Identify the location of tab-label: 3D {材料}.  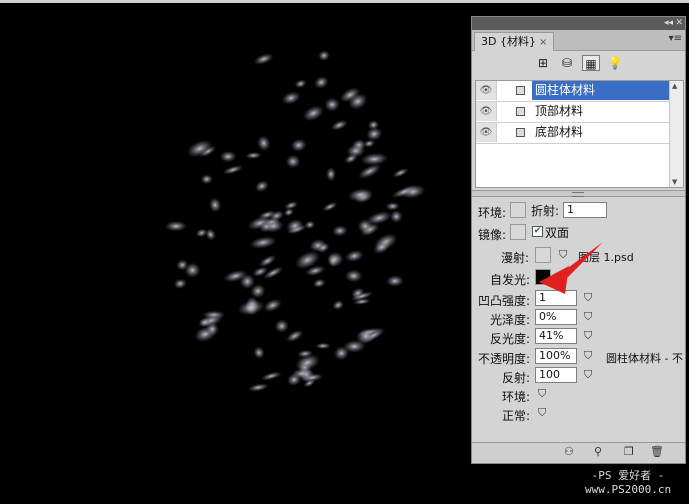
(508, 41).